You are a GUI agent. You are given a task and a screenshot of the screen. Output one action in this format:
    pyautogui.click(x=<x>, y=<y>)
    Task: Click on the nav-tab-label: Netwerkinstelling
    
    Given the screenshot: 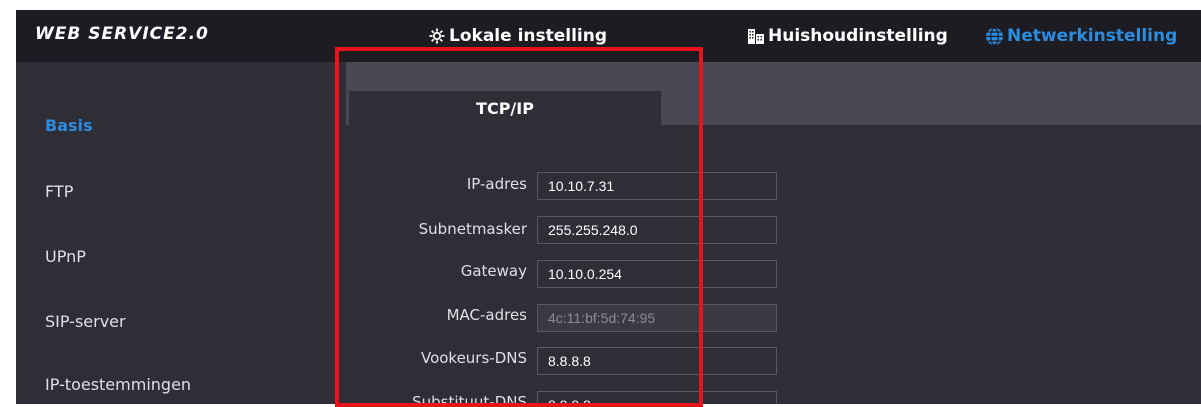 What is the action you would take?
    pyautogui.click(x=1092, y=36)
    